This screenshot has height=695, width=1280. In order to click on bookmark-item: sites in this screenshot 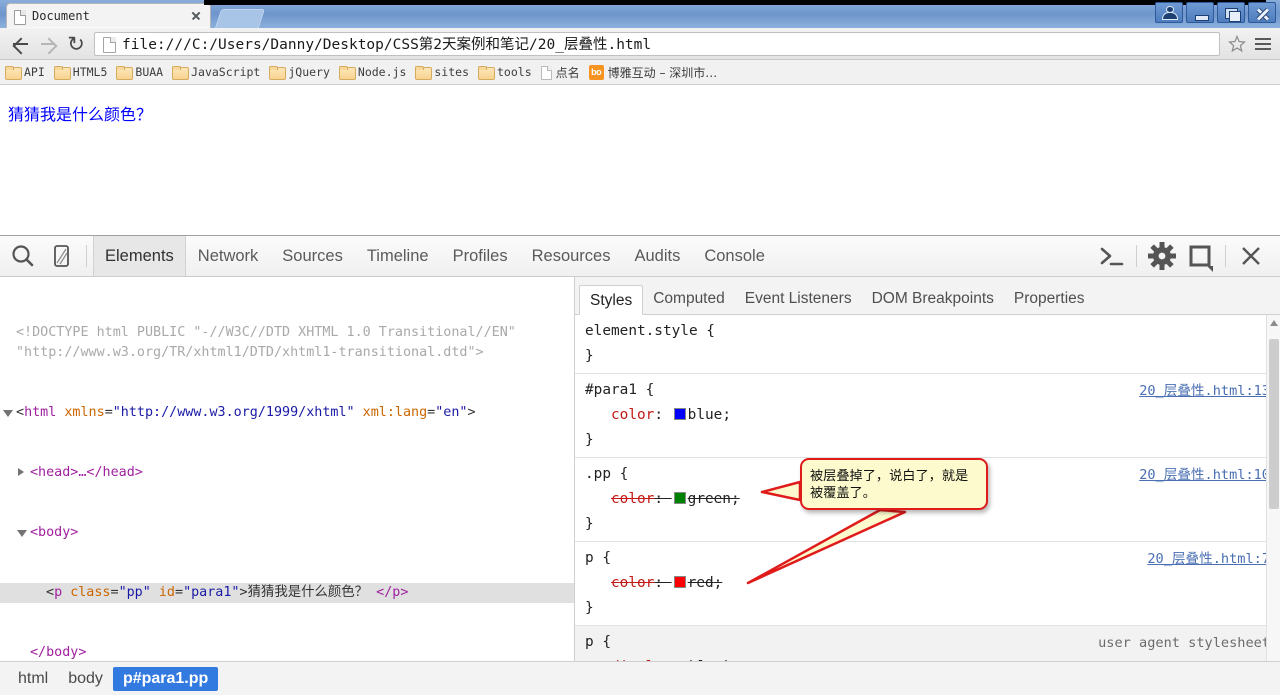, I will do `click(442, 72)`.